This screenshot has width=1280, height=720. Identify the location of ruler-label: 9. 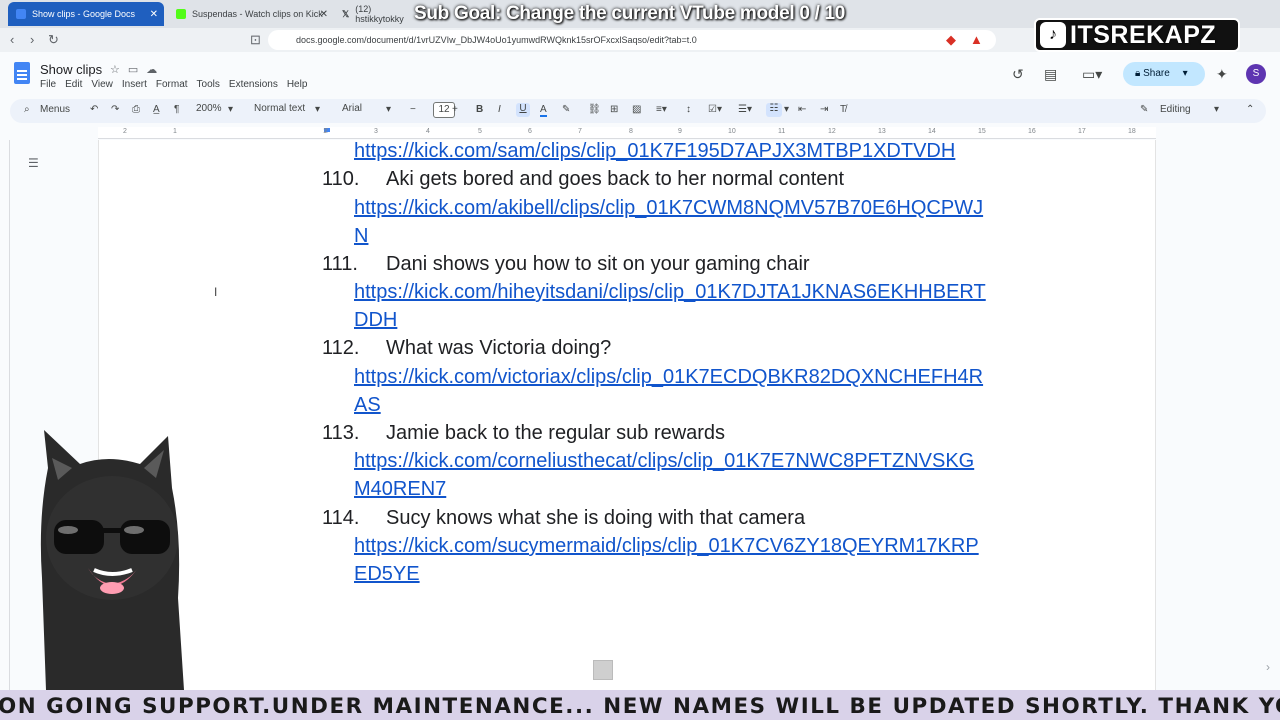
(680, 131).